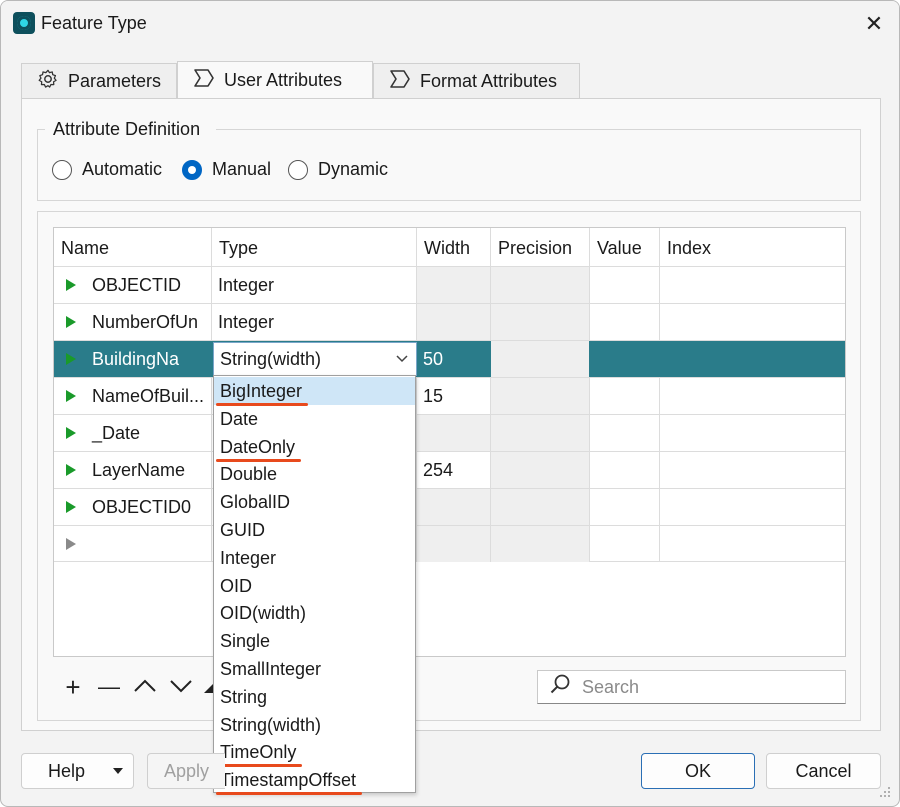 The height and width of the screenshot is (807, 900). What do you see at coordinates (449, 432) in the screenshot?
I see `table-row: _Date` at bounding box center [449, 432].